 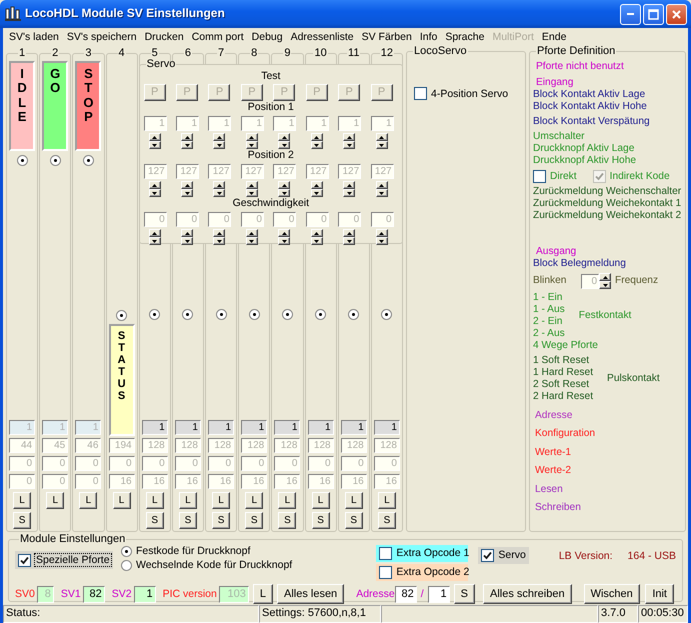 I want to click on menu-item: Drucken, so click(x=164, y=37).